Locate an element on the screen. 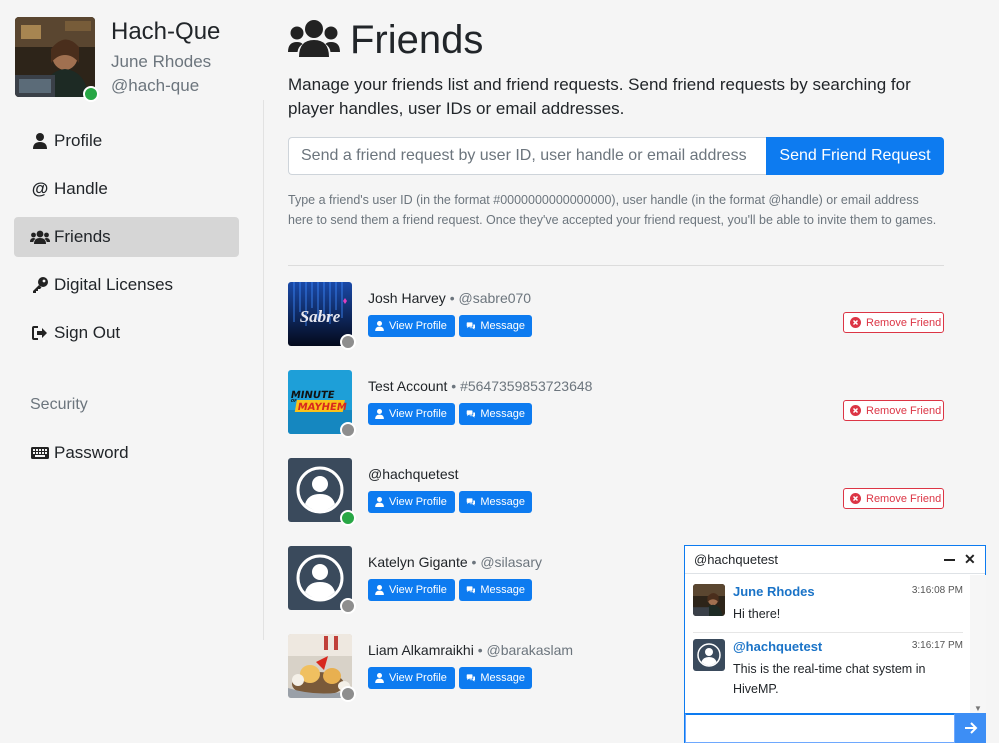 This screenshot has width=999, height=743. chat-header: @hachquetest ✕ is located at coordinates (835, 560).